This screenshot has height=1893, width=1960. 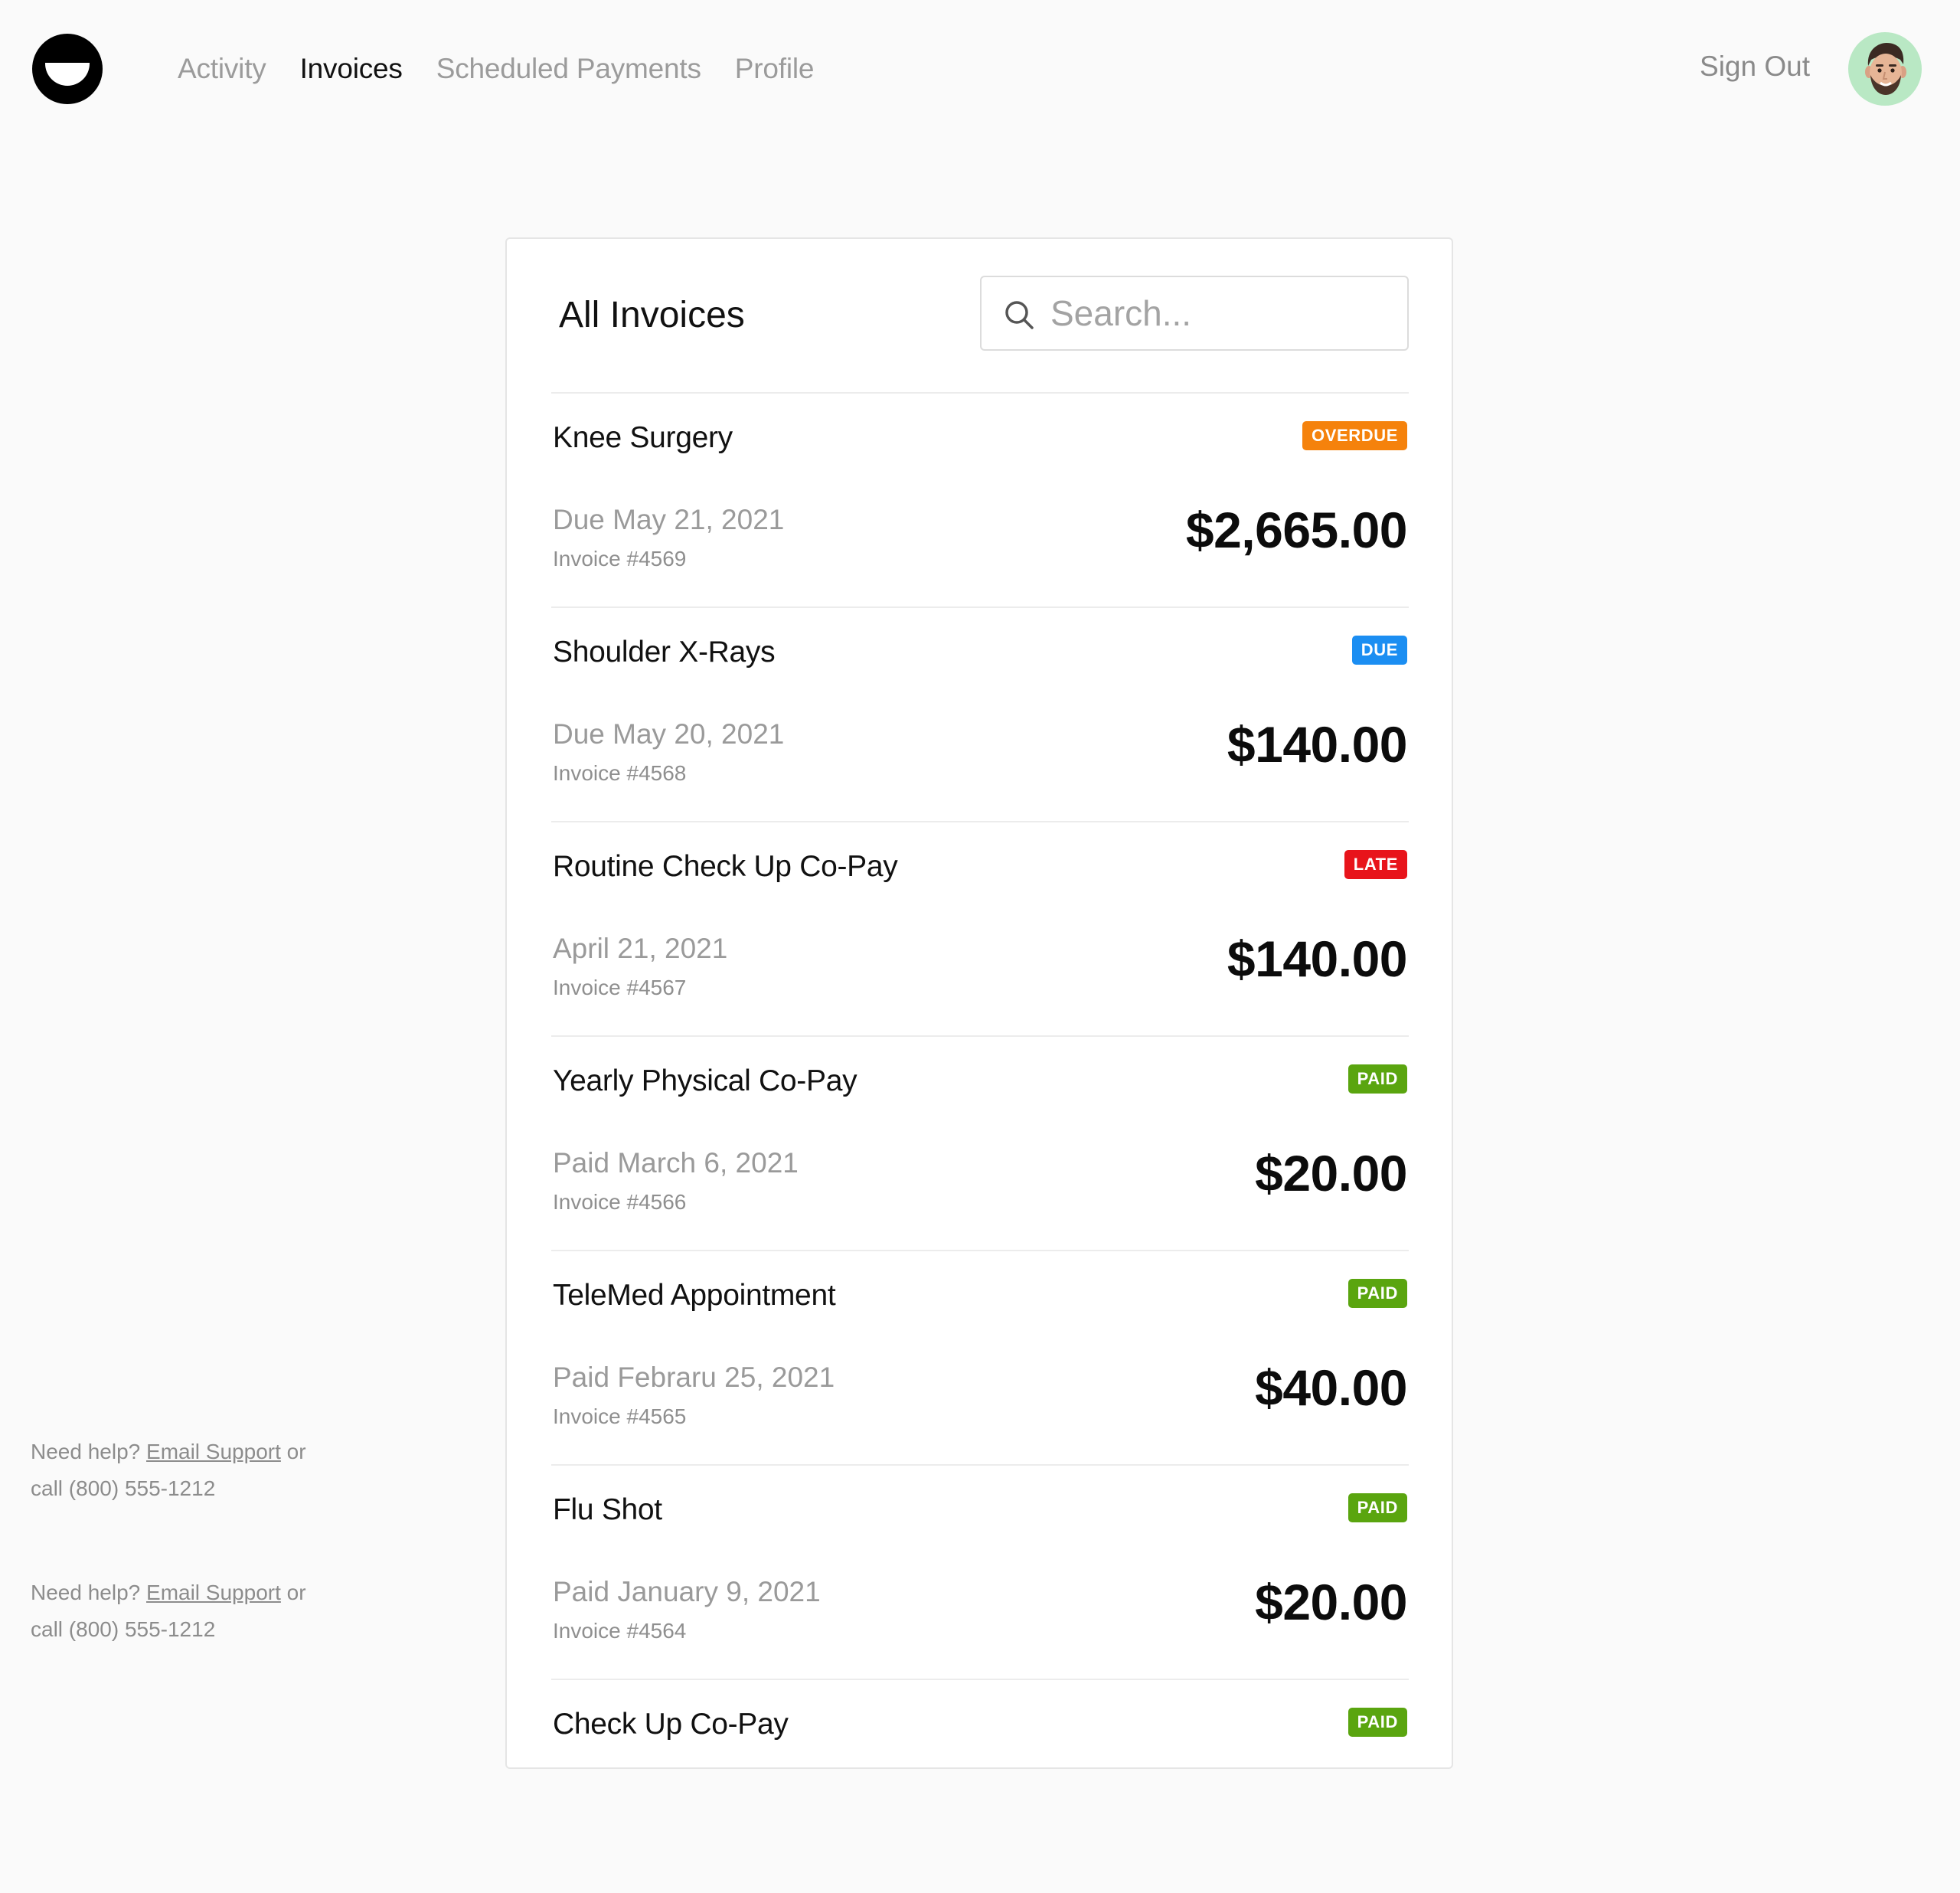 I want to click on logo-smile, so click(x=67, y=74).